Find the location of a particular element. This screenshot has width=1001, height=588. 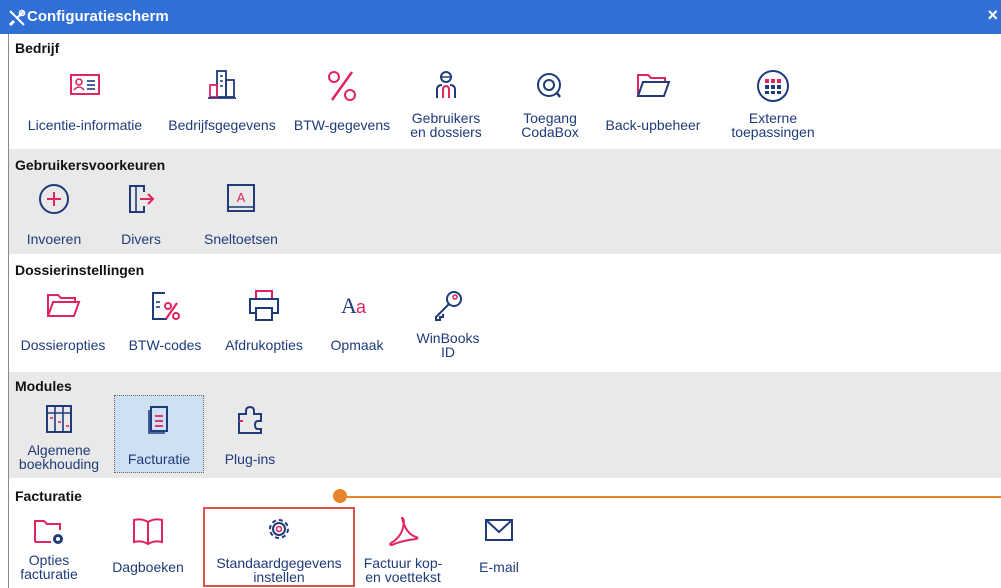

item-opmaak: A a Opmaak is located at coordinates (357, 328).